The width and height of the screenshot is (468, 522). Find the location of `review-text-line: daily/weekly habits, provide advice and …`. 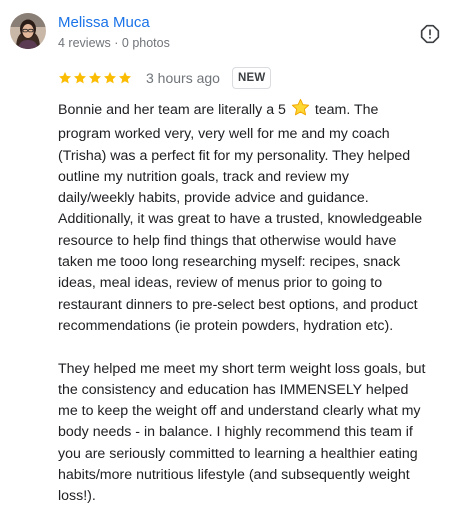

review-text-line: daily/weekly habits, provide advice and … is located at coordinates (213, 198).